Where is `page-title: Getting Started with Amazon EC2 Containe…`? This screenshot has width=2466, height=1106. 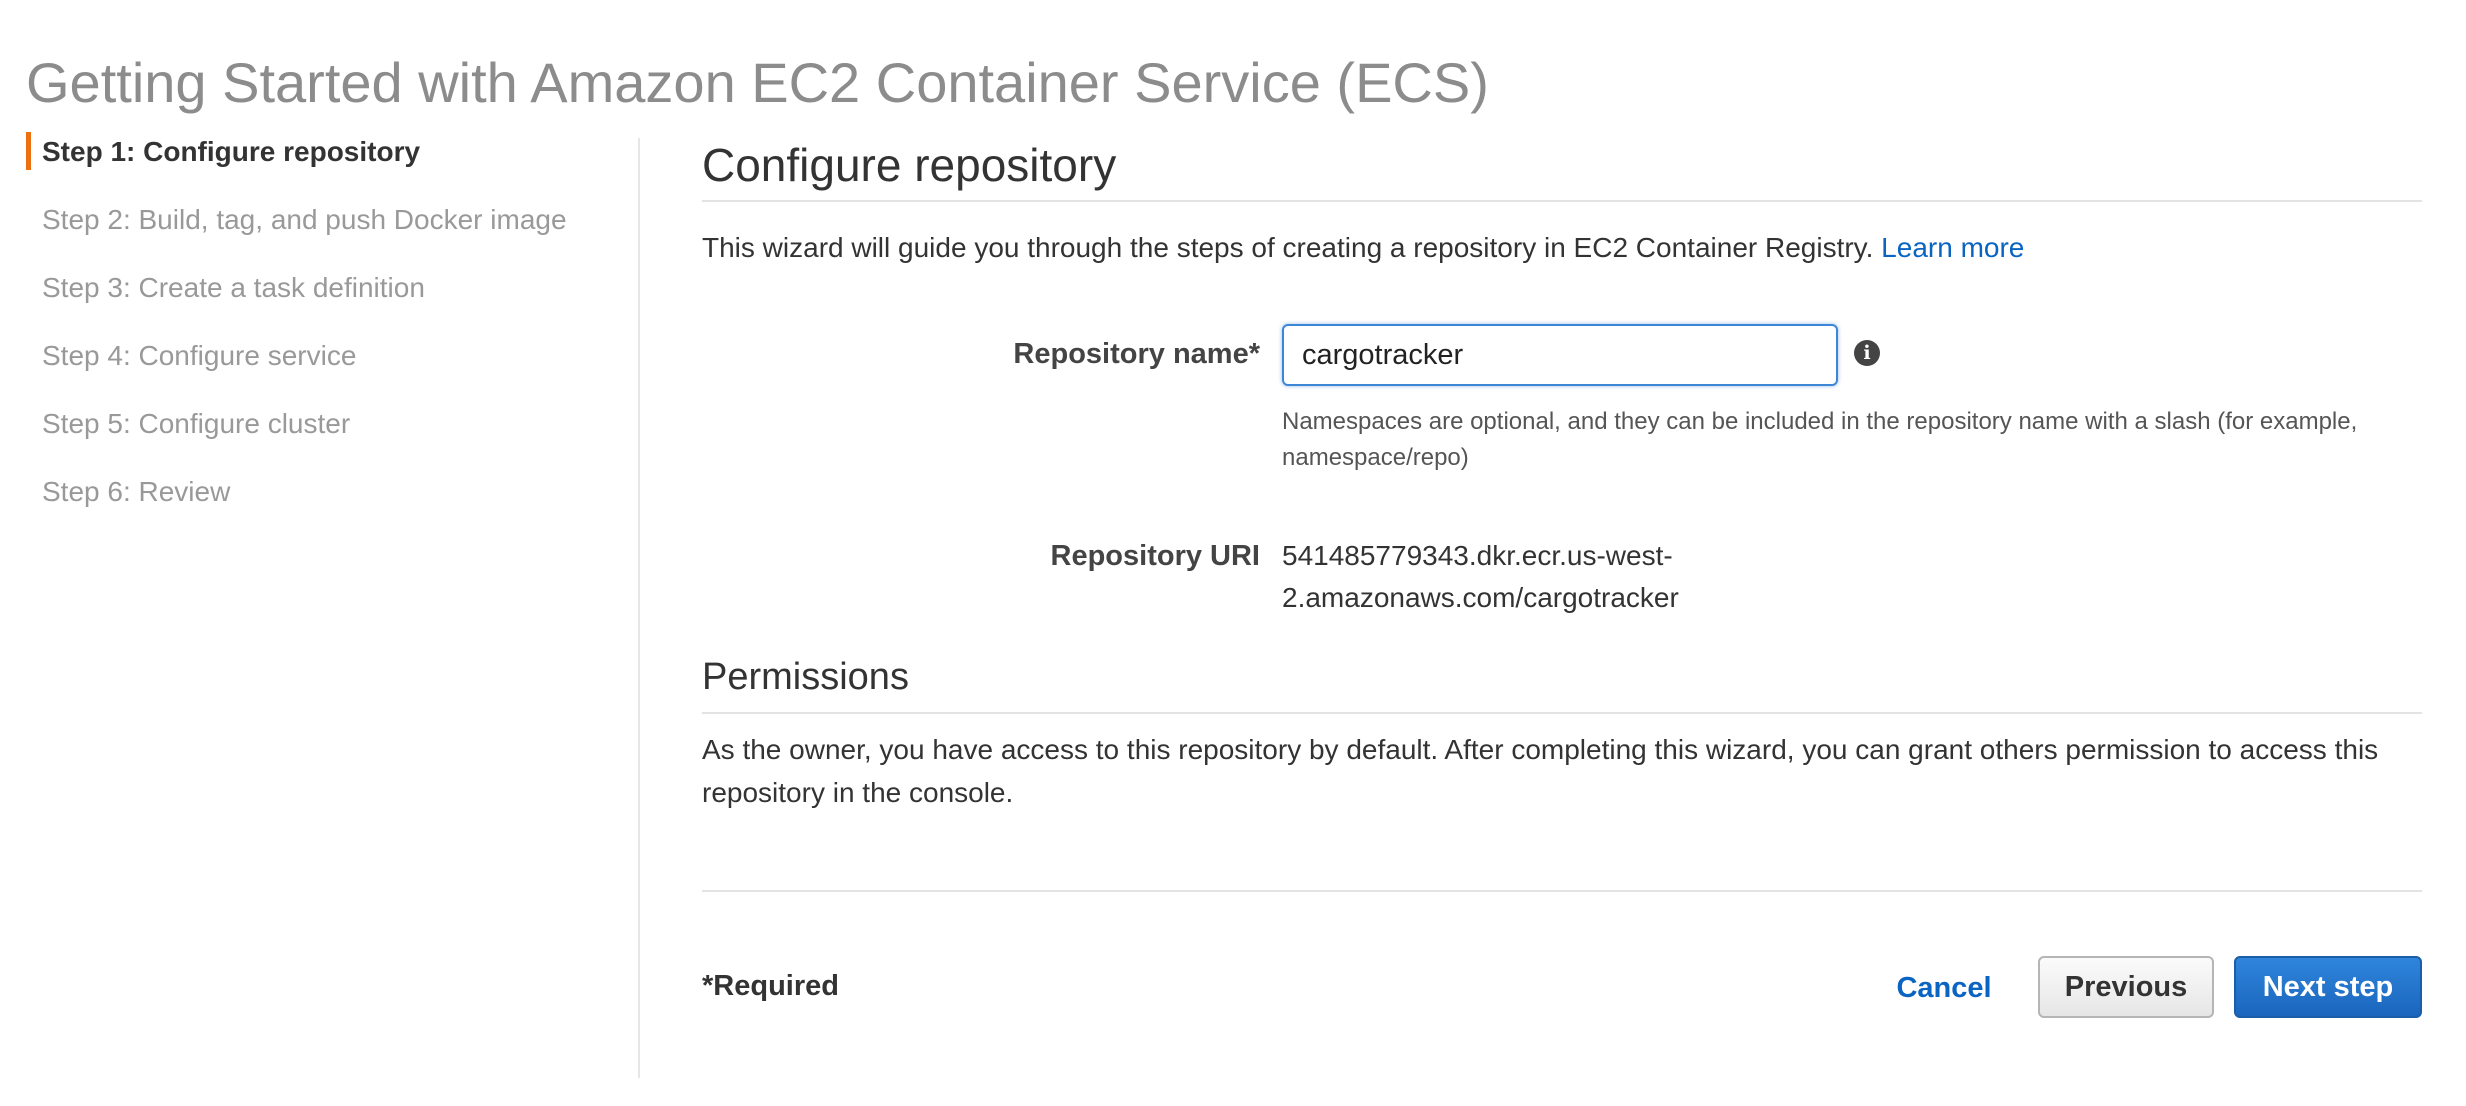
page-title: Getting Started with Amazon EC2 Containe… is located at coordinates (757, 82).